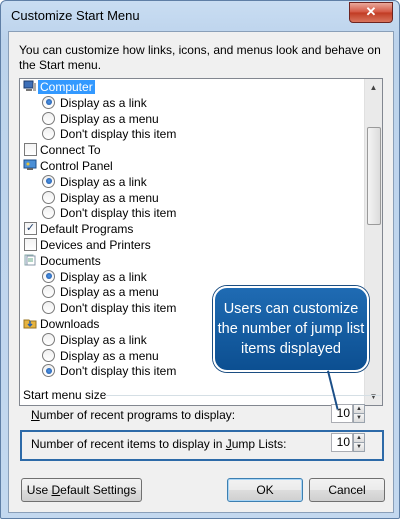  Describe the element at coordinates (342, 442) in the screenshot. I see `recent-items-value: 10` at that location.